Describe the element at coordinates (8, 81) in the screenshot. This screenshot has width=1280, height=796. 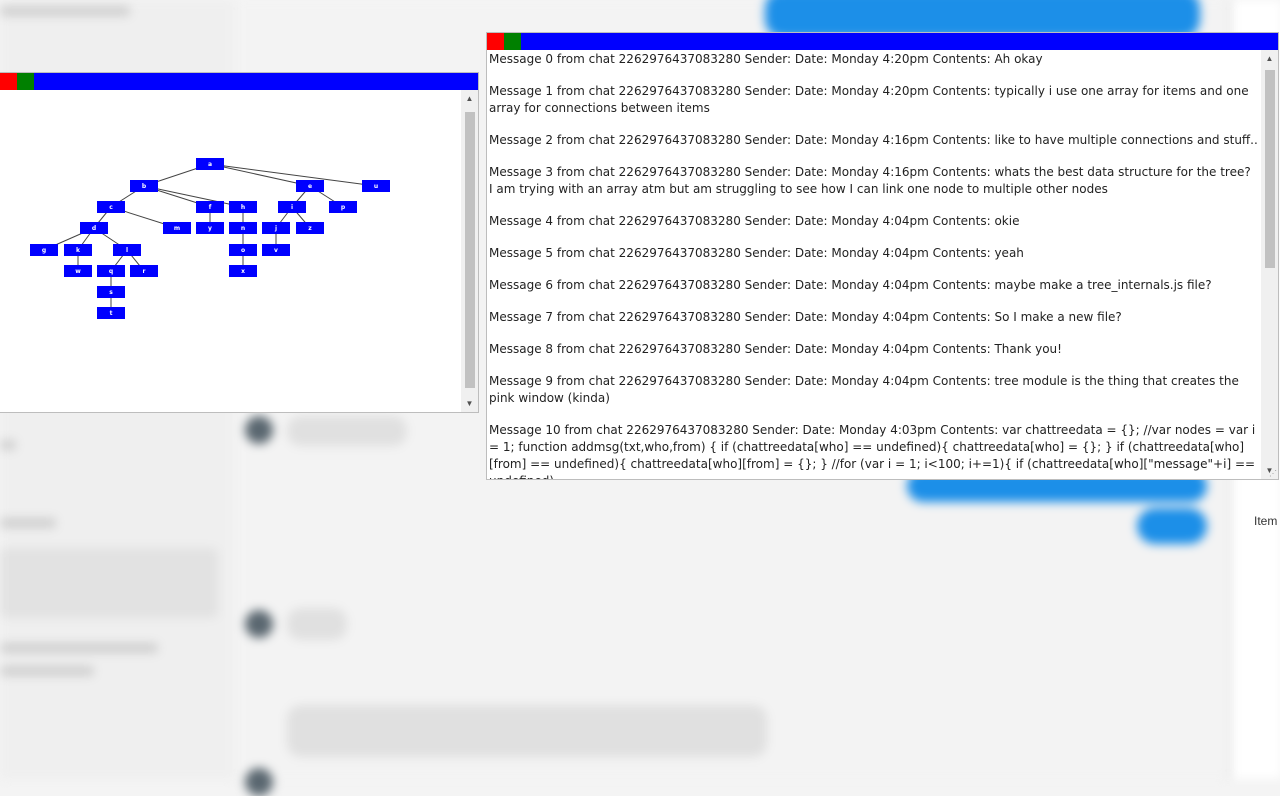
I see `tree-window-close-button` at that location.